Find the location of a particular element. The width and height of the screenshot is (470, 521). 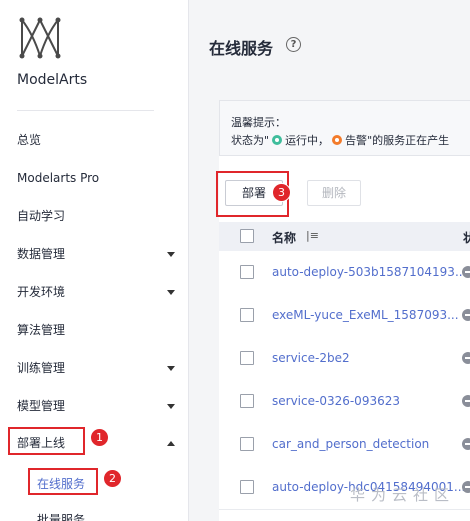

step-badge-3: 3 is located at coordinates (281, 192).